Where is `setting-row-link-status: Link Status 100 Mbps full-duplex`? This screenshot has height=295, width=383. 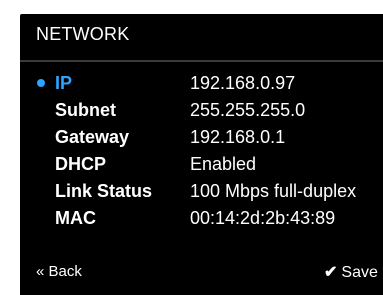 setting-row-link-status: Link Status 100 Mbps full-duplex is located at coordinates (201, 191).